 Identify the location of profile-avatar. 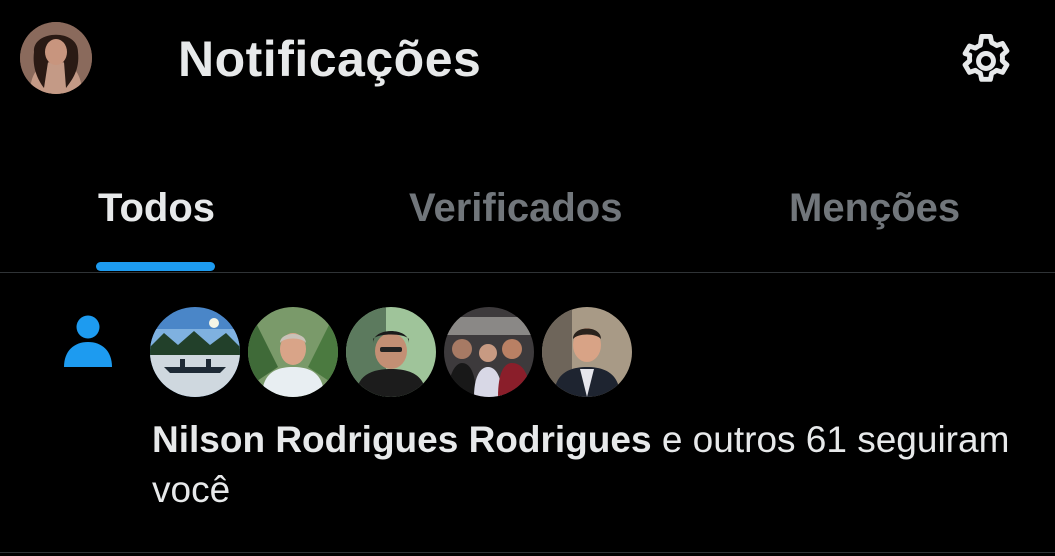
(56, 58).